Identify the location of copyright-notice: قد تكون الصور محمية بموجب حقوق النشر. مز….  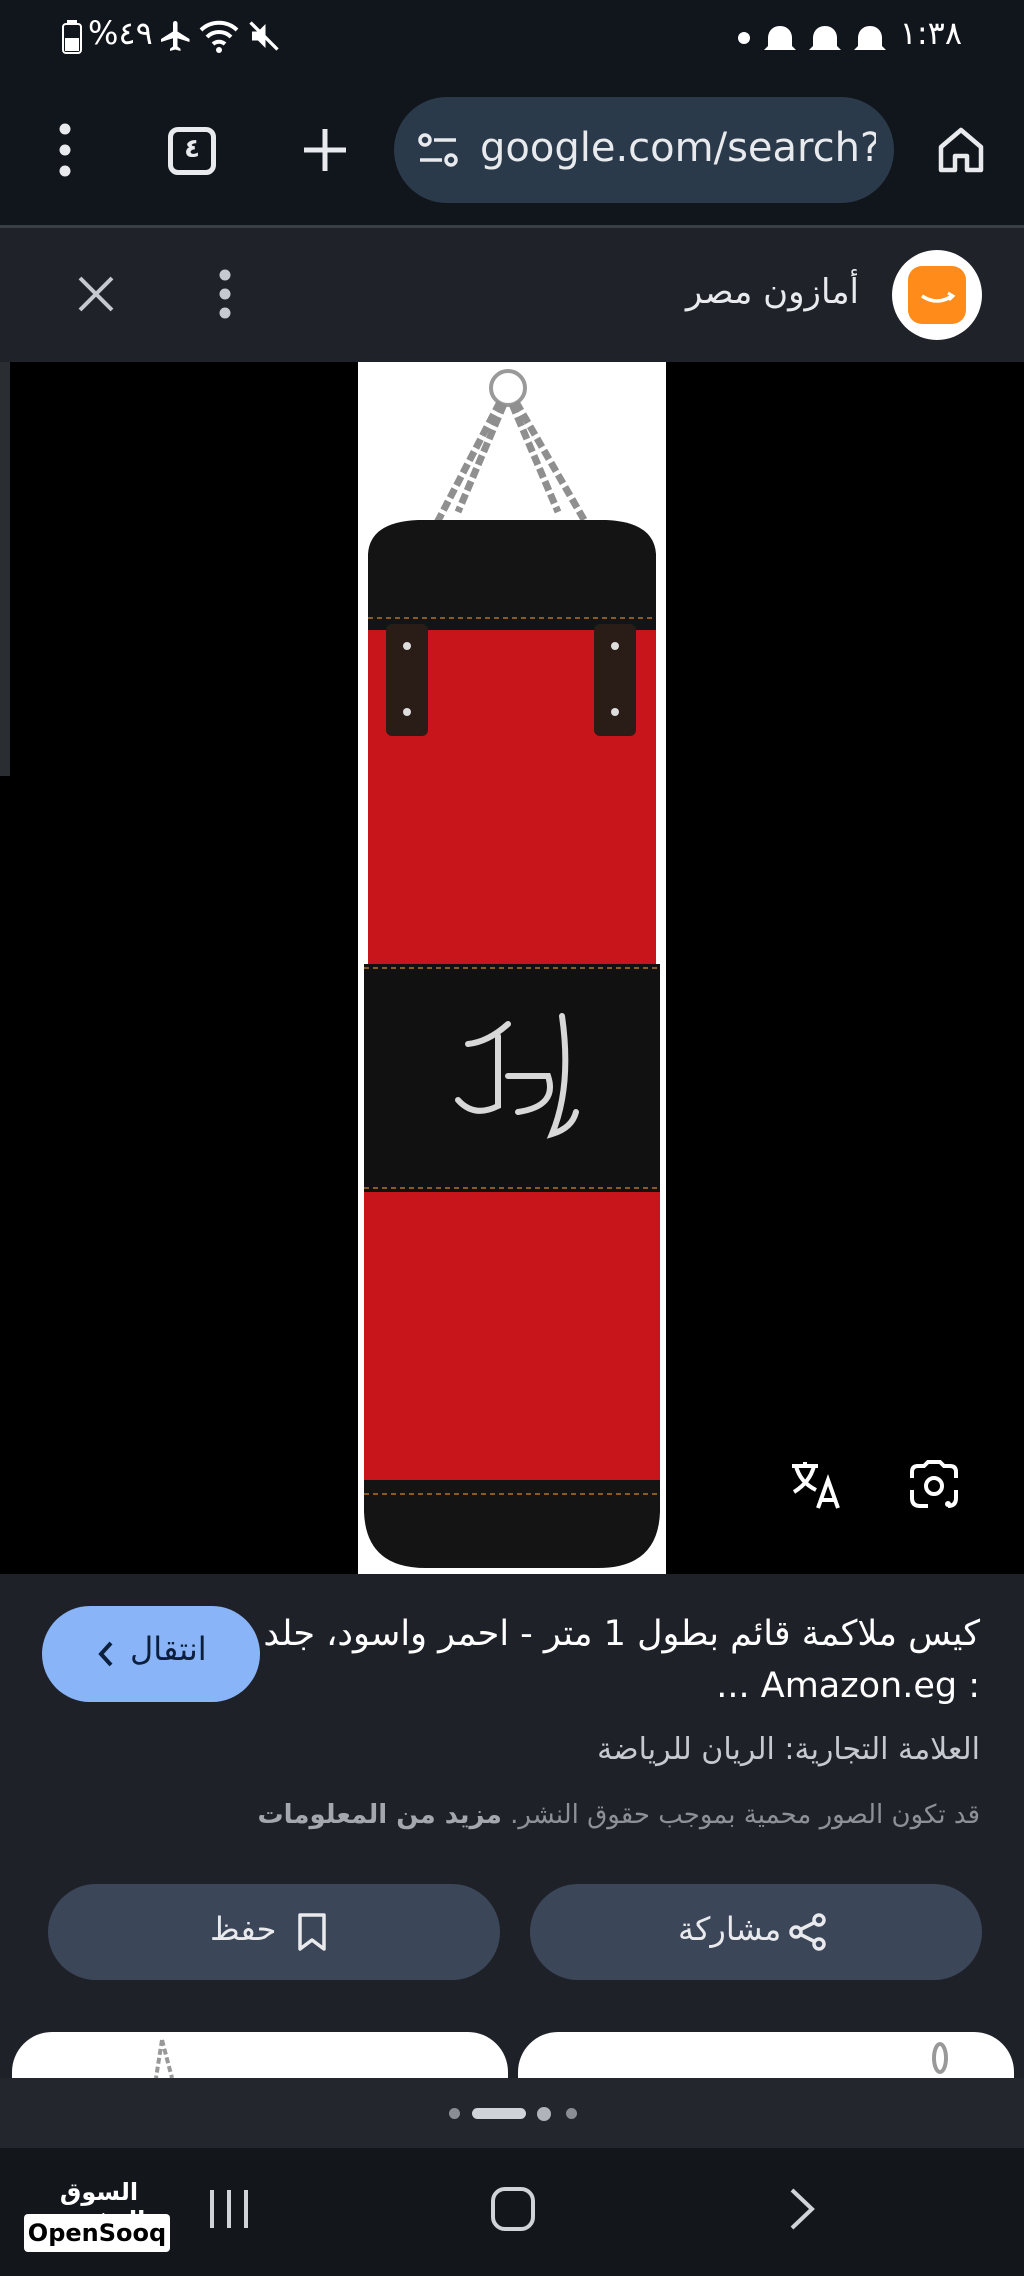
(618, 1815).